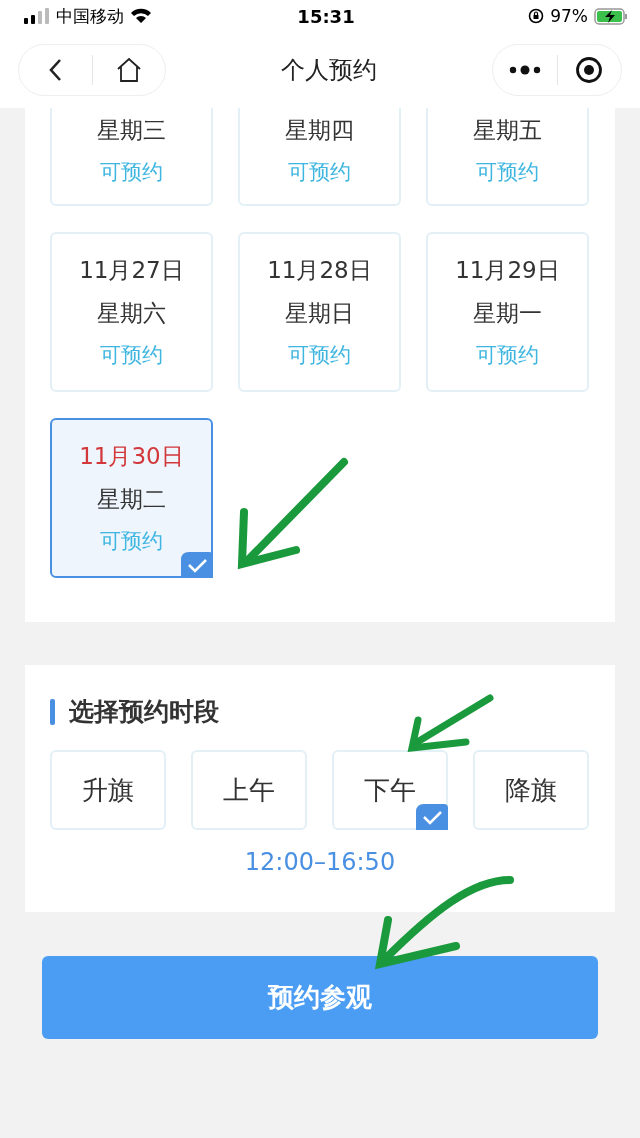  I want to click on wifi-icon, so click(141, 16).